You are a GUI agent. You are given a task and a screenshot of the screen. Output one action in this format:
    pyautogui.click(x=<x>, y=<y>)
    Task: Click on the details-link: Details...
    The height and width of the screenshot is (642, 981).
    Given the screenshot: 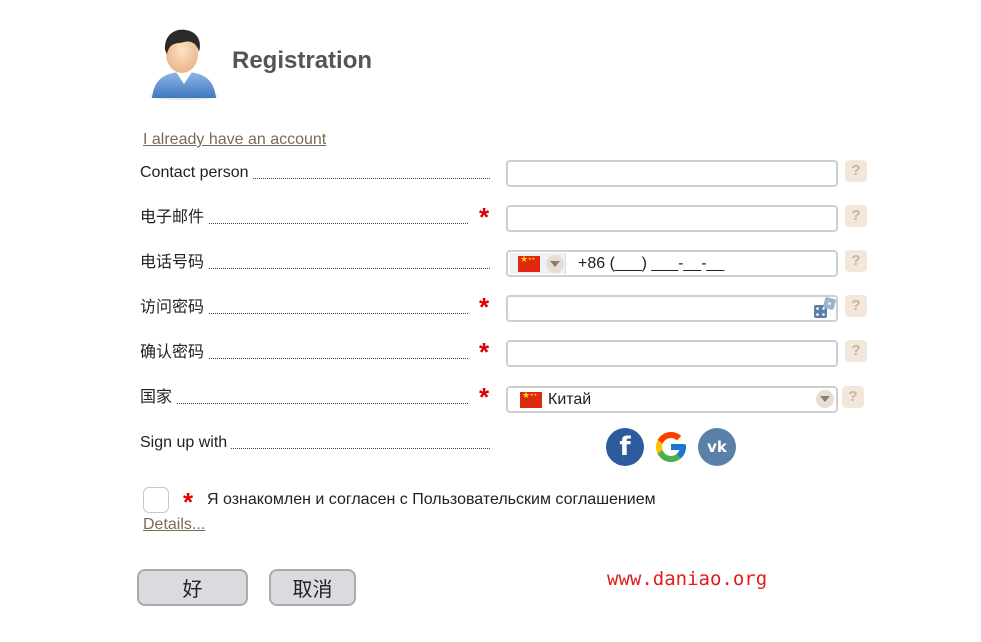 What is the action you would take?
    pyautogui.click(x=174, y=525)
    